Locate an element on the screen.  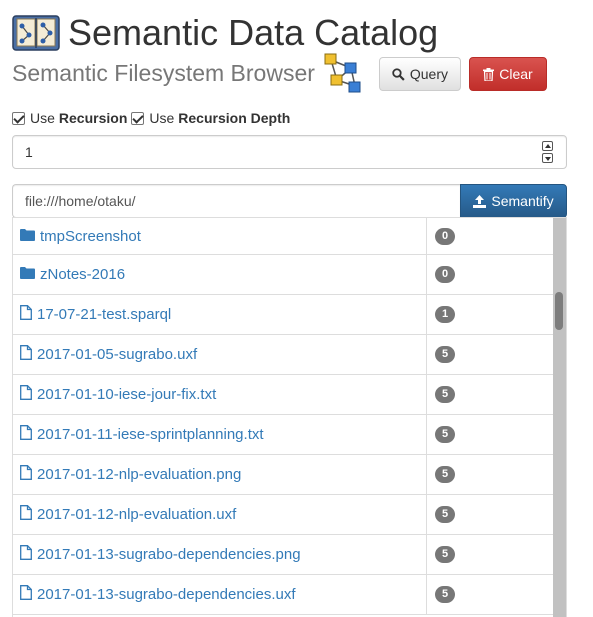
use-recursion-label-prefix: Use is located at coordinates (42, 118).